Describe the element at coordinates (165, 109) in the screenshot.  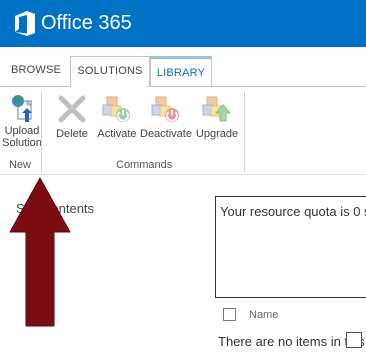
I see `deactivate-icon` at that location.